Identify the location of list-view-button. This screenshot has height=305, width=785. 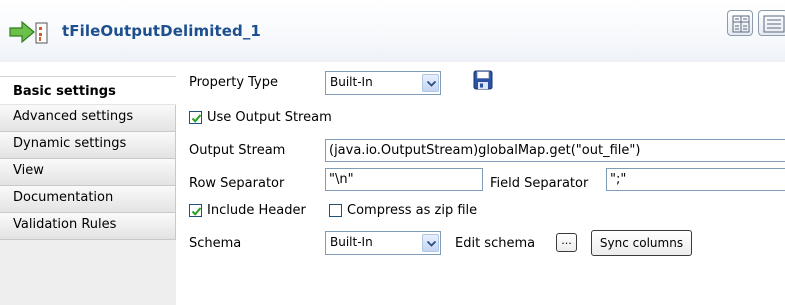
(771, 23).